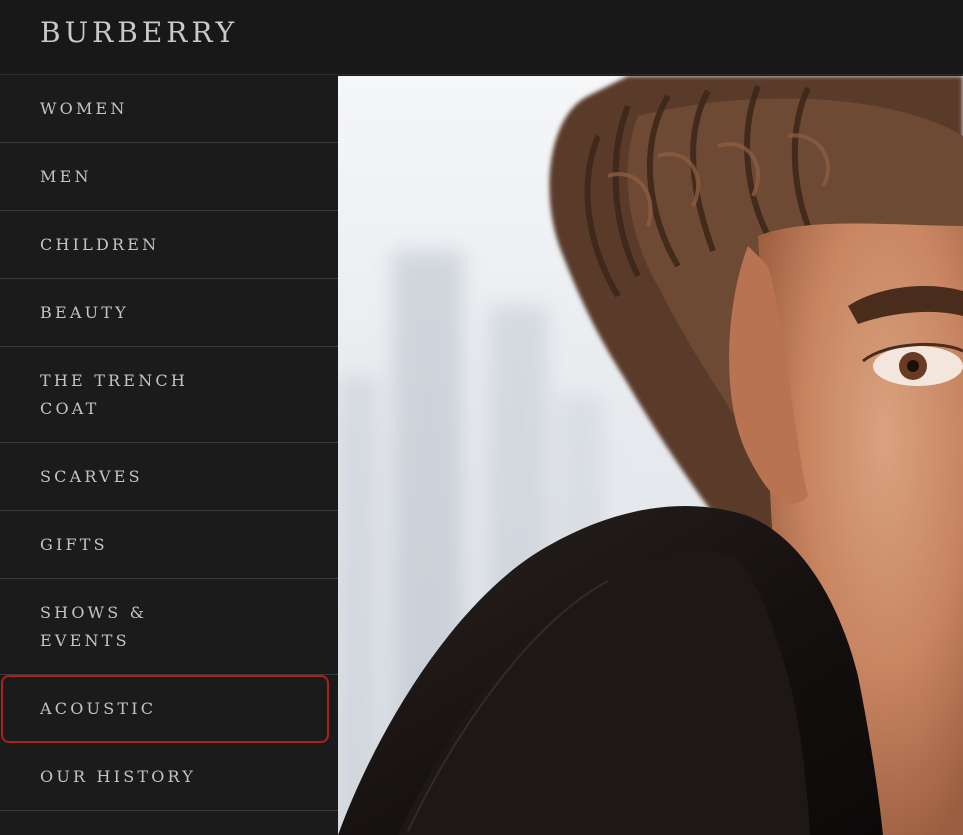  Describe the element at coordinates (481, 37) in the screenshot. I see `top-header: BURBERRY` at that location.